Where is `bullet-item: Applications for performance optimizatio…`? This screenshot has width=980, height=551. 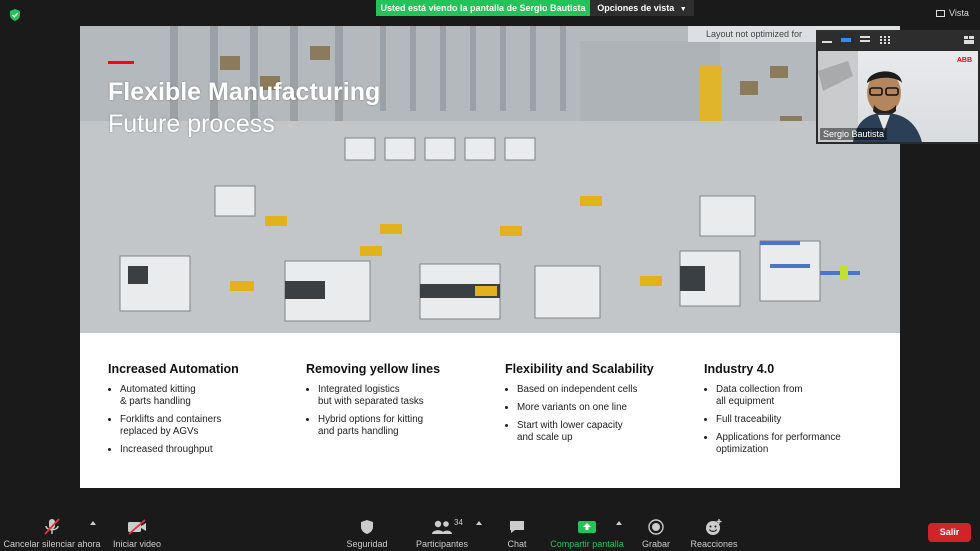
bullet-item: Applications for performance optimizatio… is located at coordinates (805, 444).